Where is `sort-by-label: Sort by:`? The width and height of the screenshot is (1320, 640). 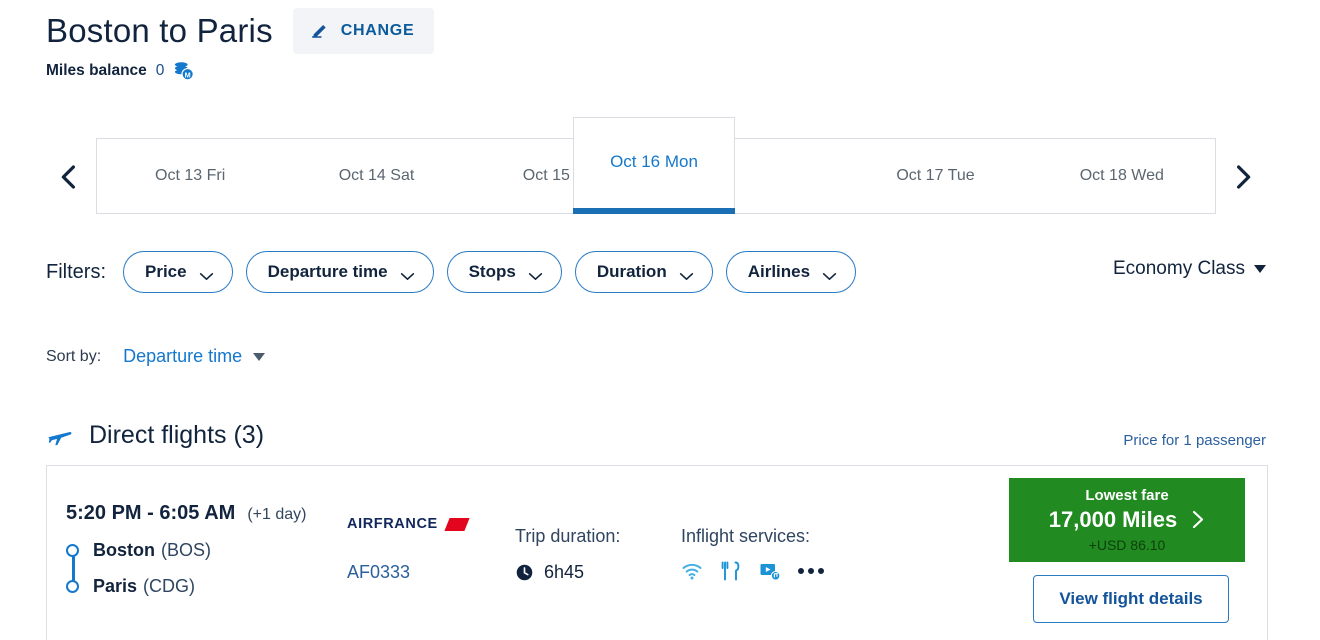
sort-by-label: Sort by: is located at coordinates (74, 356).